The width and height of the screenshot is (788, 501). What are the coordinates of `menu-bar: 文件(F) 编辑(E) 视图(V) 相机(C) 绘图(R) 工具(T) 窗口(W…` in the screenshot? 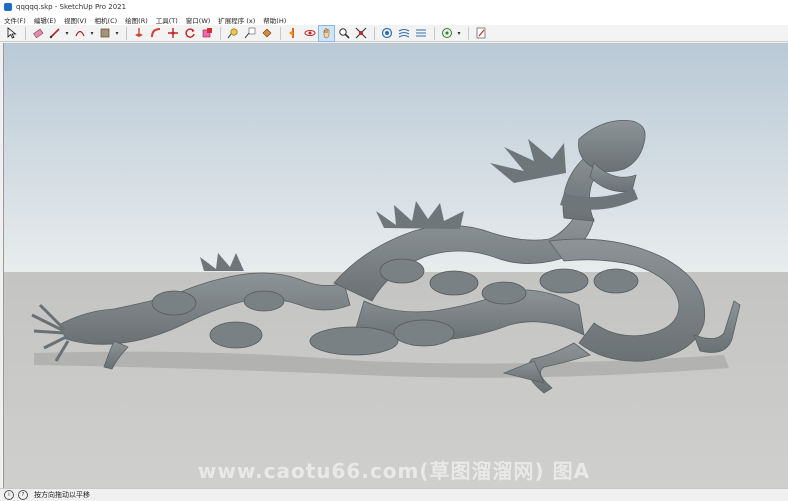 It's located at (394, 19).